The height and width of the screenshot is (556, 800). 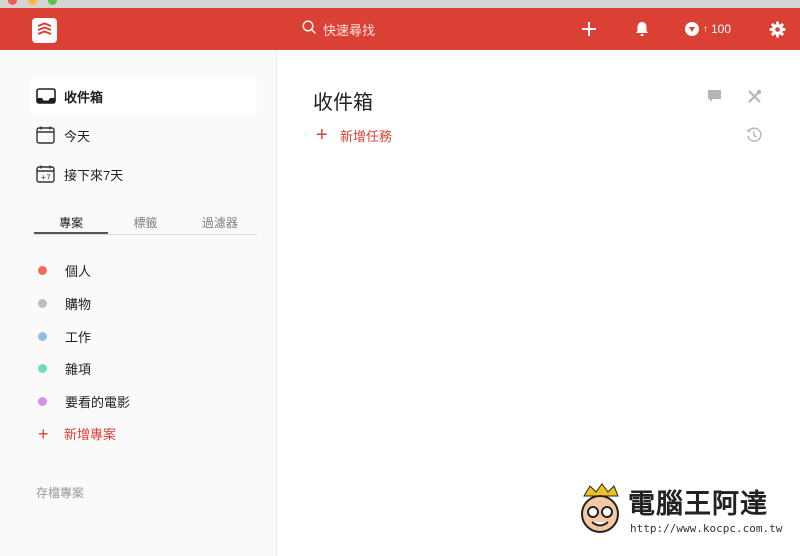 What do you see at coordinates (64, 368) in the screenshot?
I see `project-item-misc: 雜項` at bounding box center [64, 368].